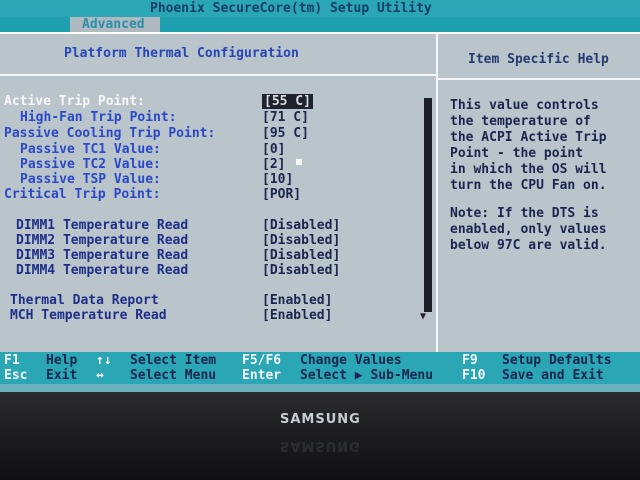  I want to click on setting-label: DIMM2 Temperature Read, so click(102, 240).